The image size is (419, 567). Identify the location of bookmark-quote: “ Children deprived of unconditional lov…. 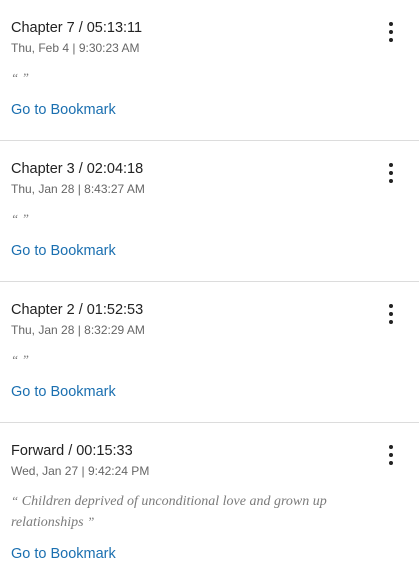
(209, 512).